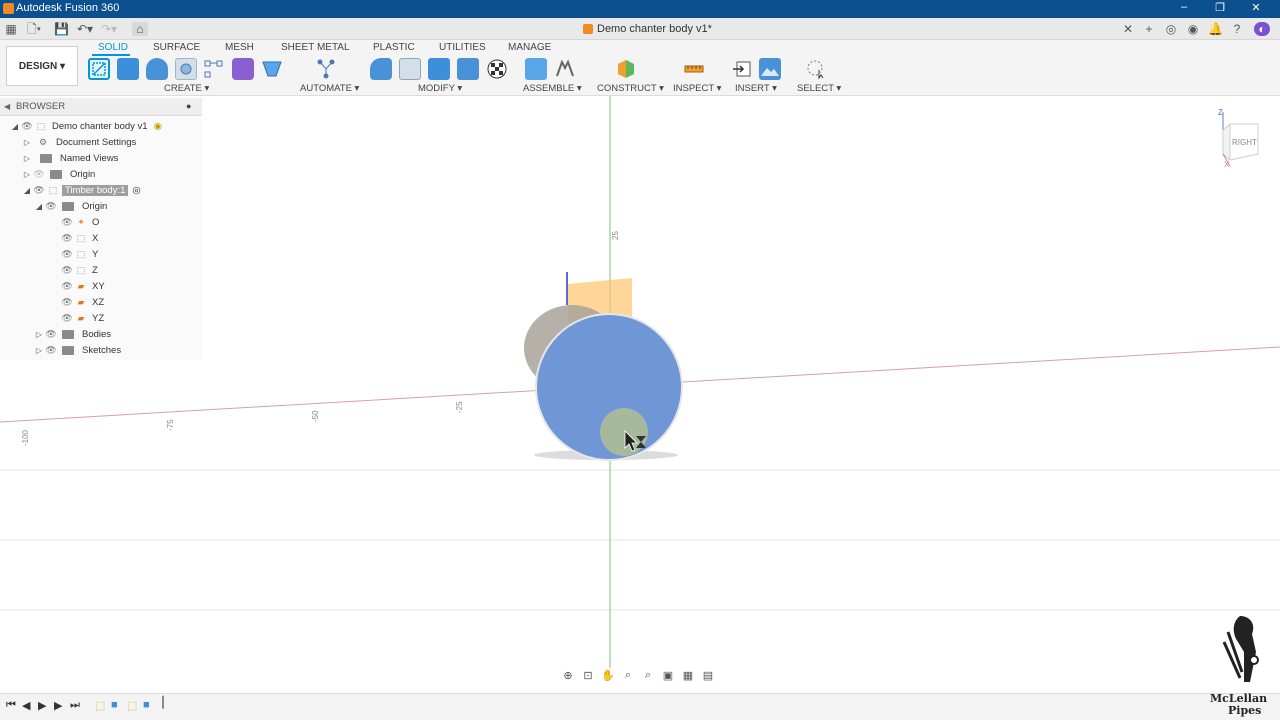 The width and height of the screenshot is (1280, 720). I want to click on redo-icon: ↷▾, so click(109, 29).